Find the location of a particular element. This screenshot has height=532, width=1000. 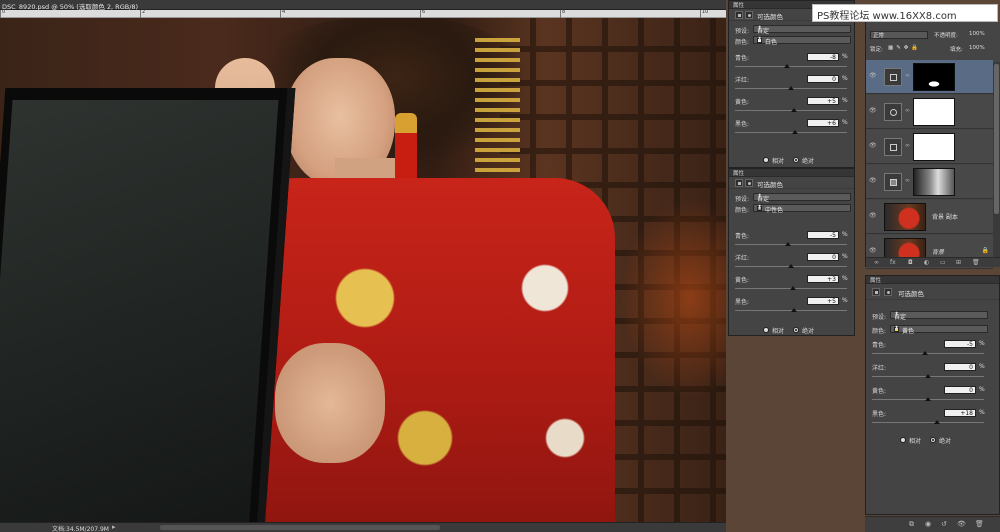

color-select: 中性色 ⬍ is located at coordinates (802, 209).